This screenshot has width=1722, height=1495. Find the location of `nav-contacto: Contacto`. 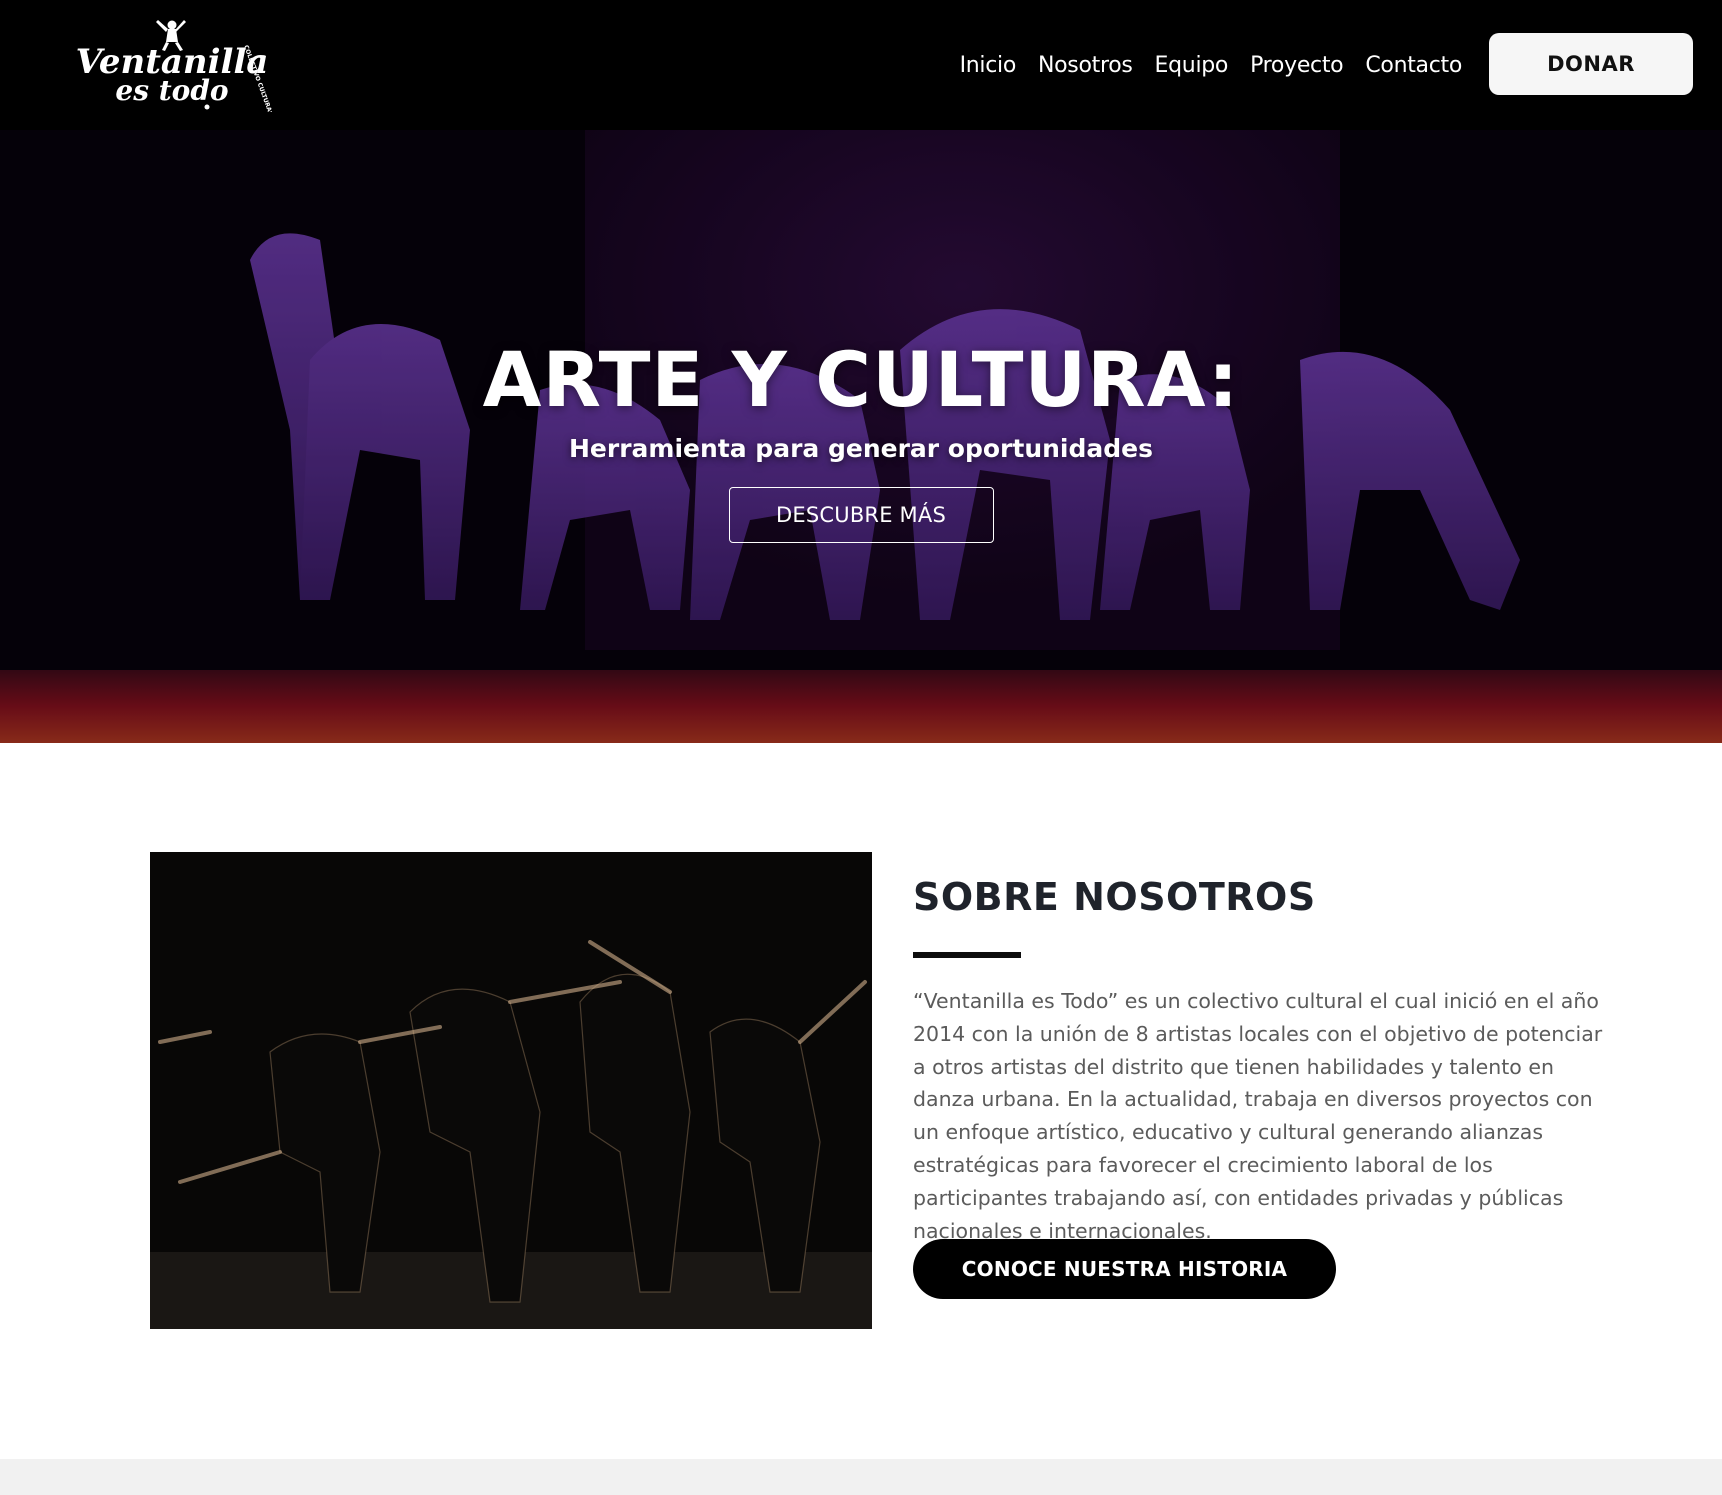

nav-contacto: Contacto is located at coordinates (1413, 65).